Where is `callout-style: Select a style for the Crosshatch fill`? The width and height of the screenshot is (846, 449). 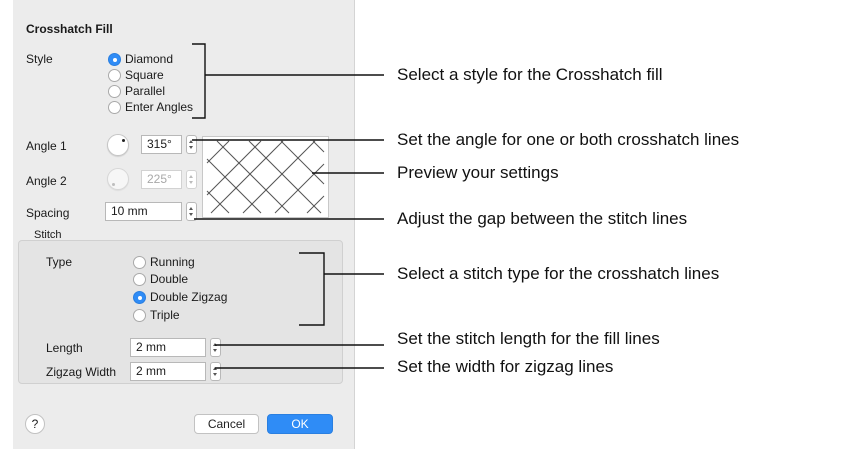 callout-style: Select a style for the Crosshatch fill is located at coordinates (530, 74).